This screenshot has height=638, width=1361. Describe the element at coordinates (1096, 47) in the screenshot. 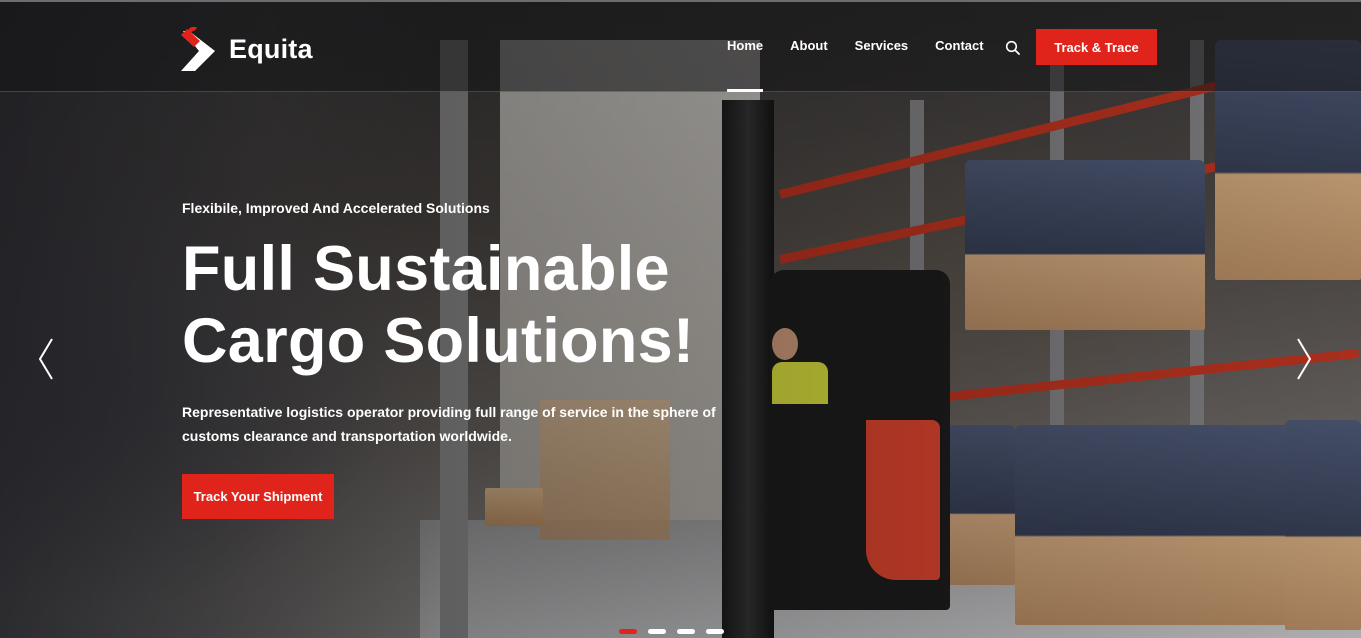

I see `track-and-trace-button: Track & Trace` at that location.